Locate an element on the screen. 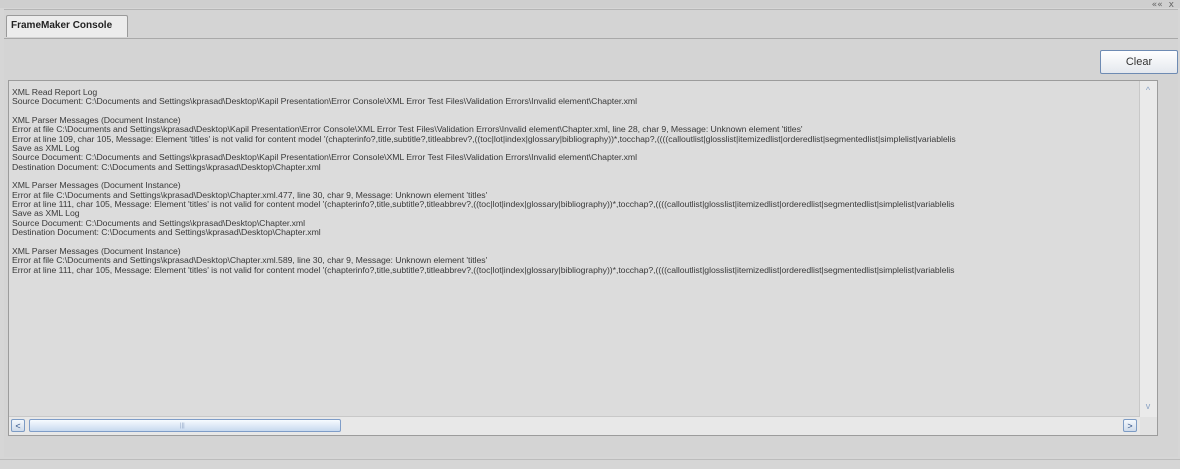  scrollbar-corner is located at coordinates (1148, 426).